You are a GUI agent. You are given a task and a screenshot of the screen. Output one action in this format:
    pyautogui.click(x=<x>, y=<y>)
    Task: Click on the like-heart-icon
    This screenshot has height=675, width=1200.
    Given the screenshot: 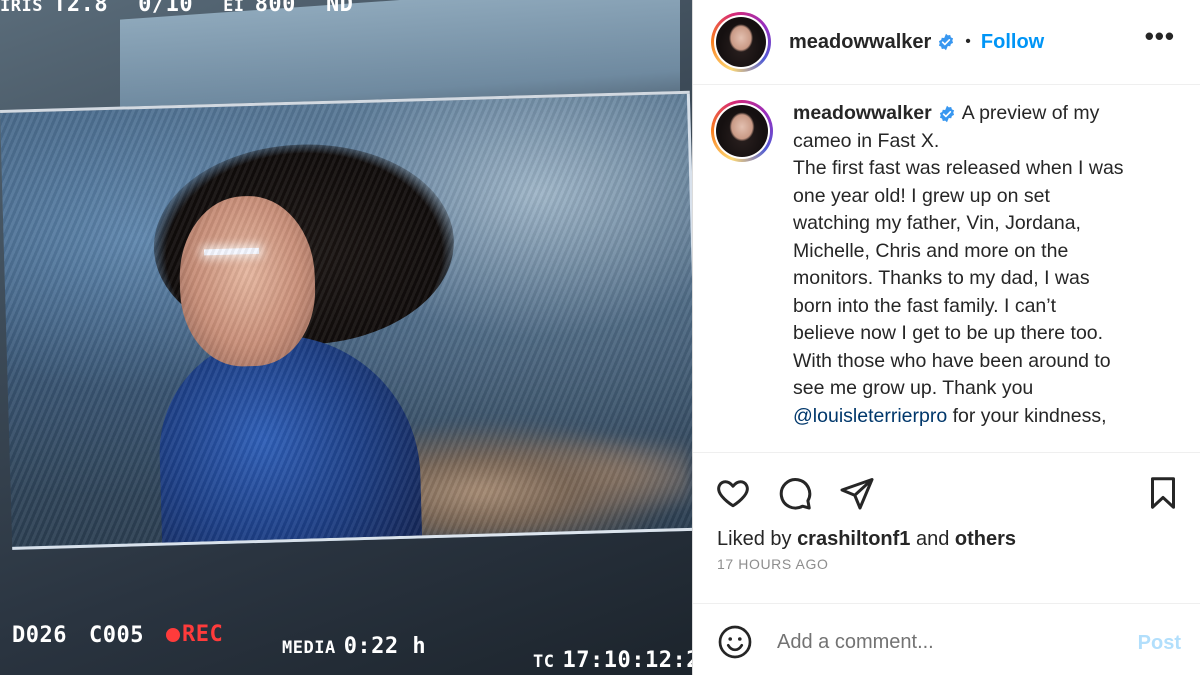 What is the action you would take?
    pyautogui.click(x=733, y=493)
    